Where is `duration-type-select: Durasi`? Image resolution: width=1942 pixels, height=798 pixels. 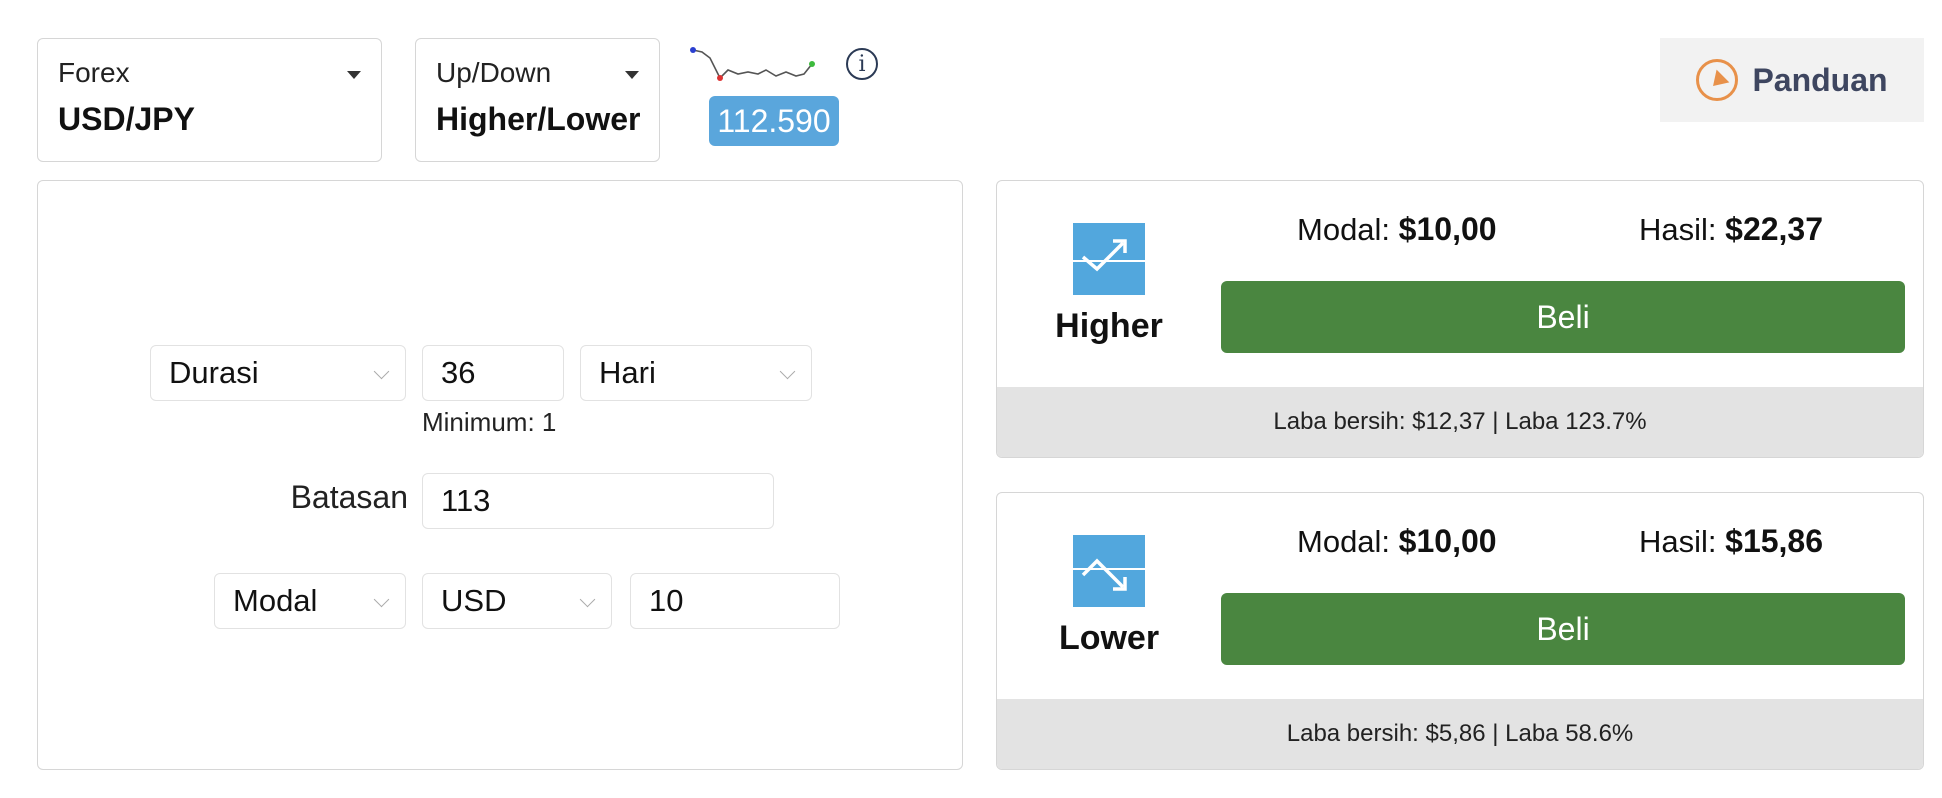 duration-type-select: Durasi is located at coordinates (278, 373).